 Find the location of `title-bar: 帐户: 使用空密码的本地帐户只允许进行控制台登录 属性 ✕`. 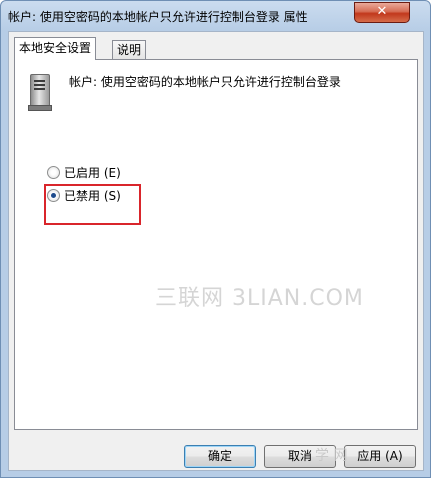

title-bar: 帐户: 使用空密码的本地帐户只允许进行控制台登录 属性 ✕ is located at coordinates (215, 15).